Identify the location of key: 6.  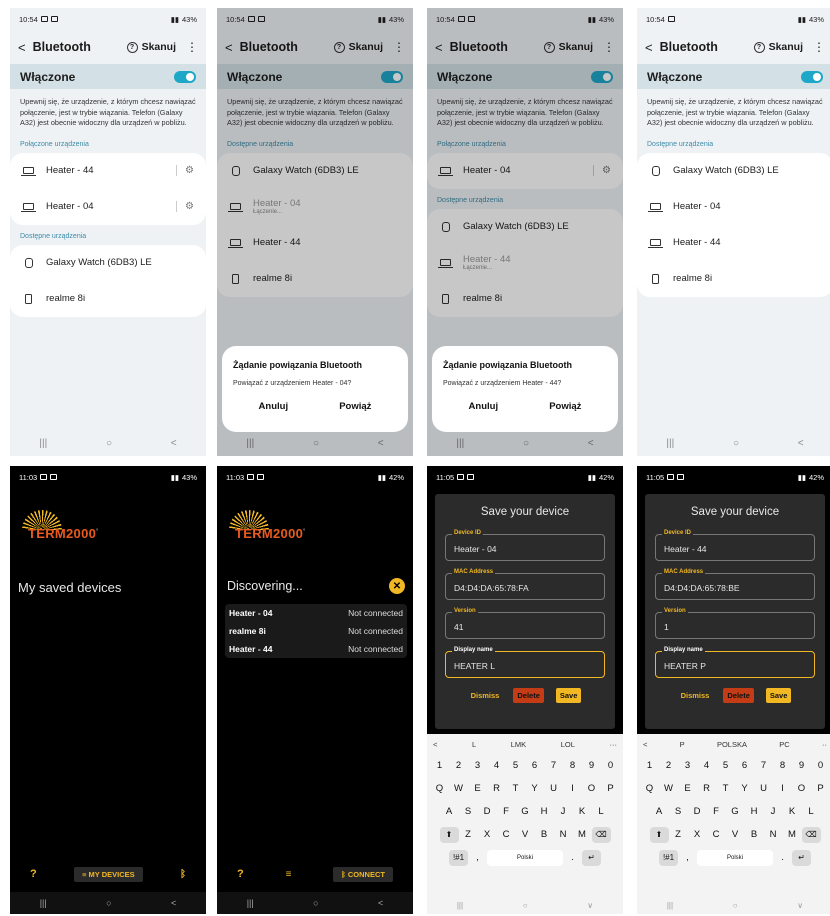
(744, 765).